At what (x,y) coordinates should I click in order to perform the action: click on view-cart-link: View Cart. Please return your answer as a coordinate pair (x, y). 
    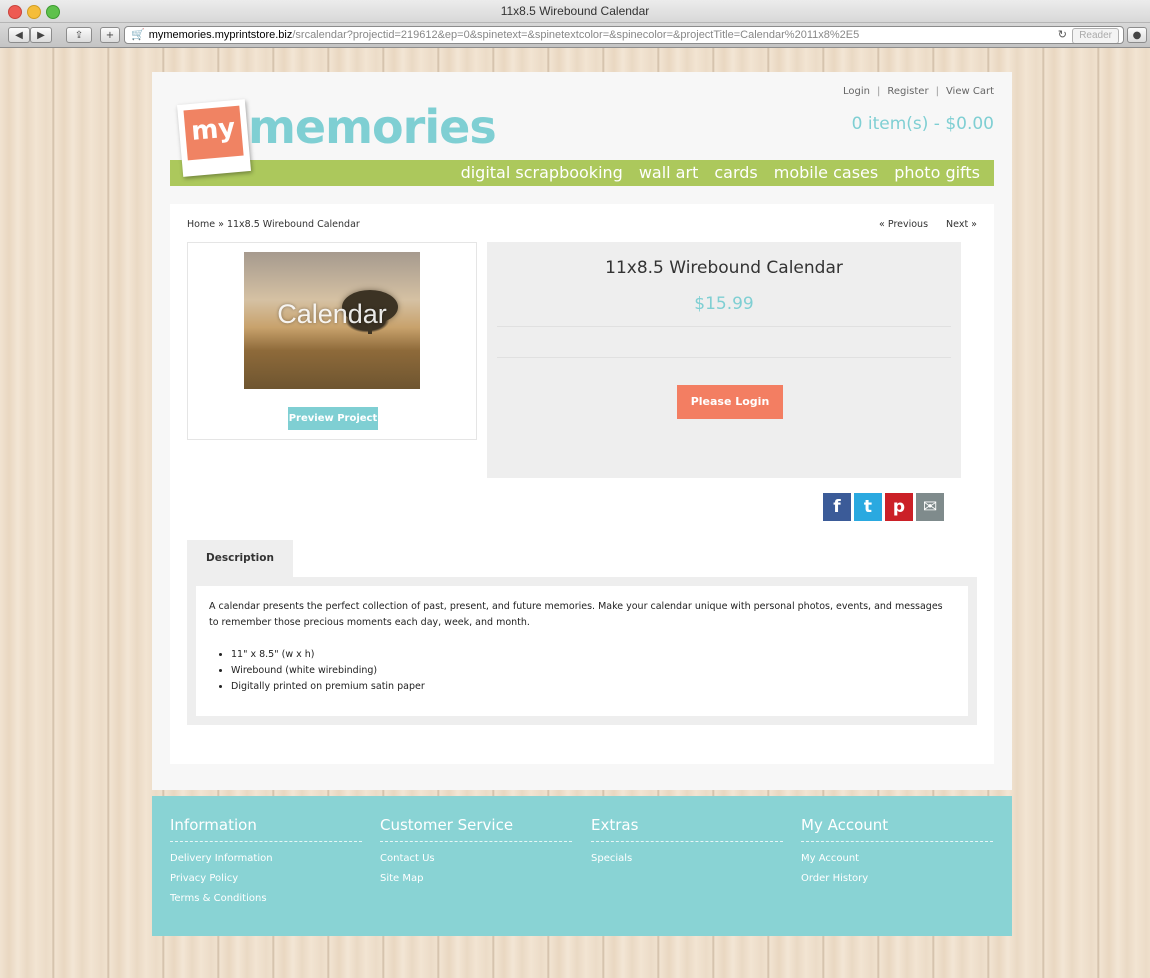
    Looking at the image, I should click on (970, 91).